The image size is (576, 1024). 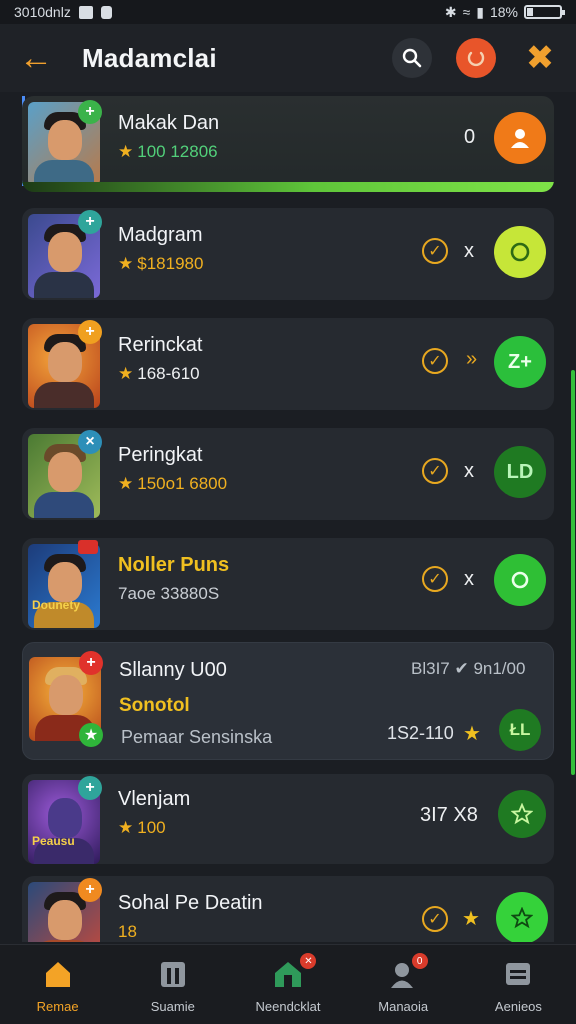 I want to click on player-score: 18, so click(x=127, y=931).